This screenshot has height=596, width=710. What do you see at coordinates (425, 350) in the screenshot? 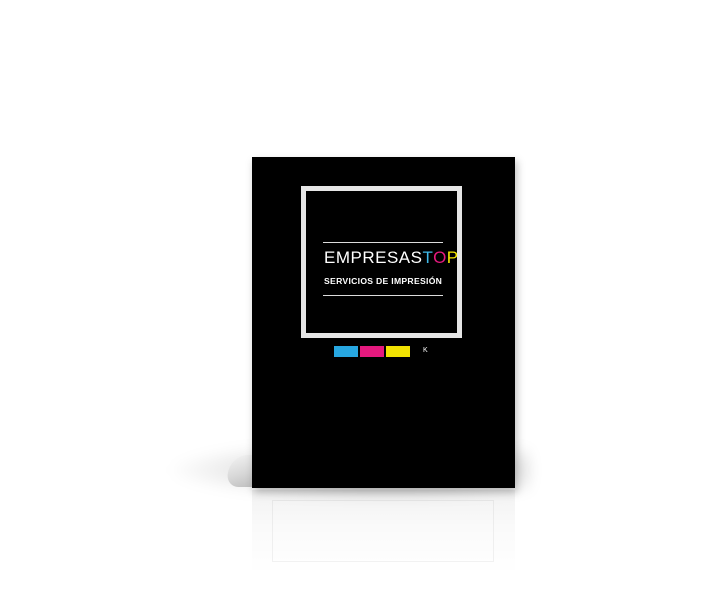
I see `black-swatch-label: K` at bounding box center [425, 350].